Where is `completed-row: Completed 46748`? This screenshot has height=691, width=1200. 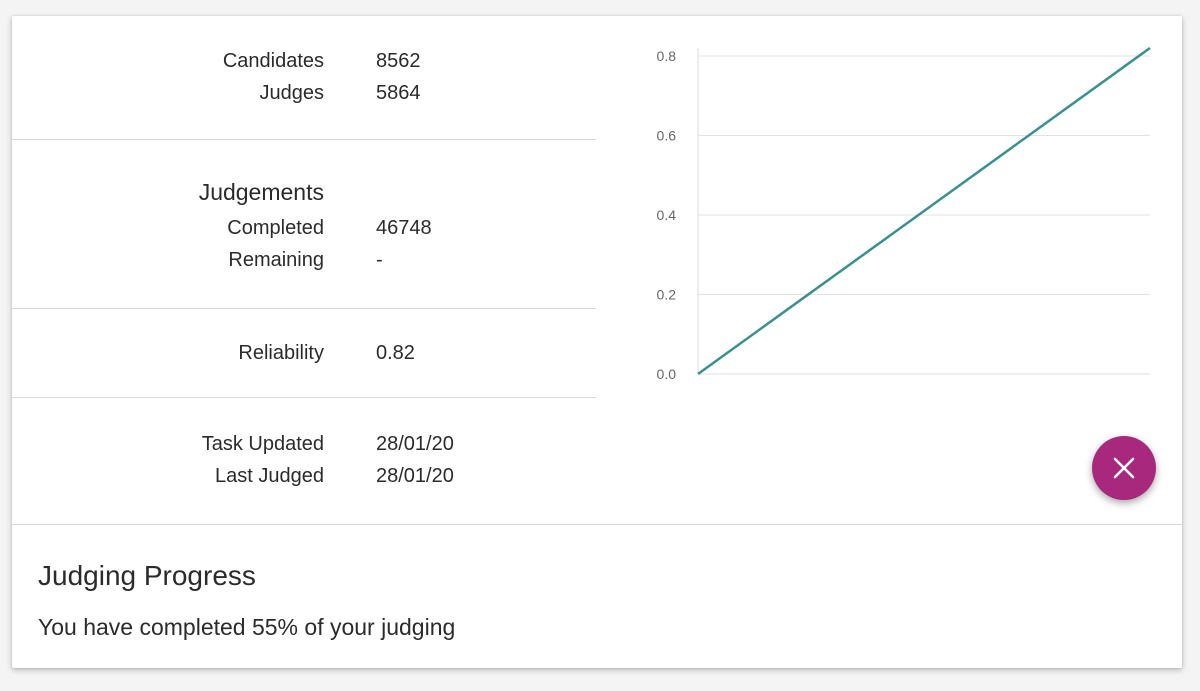 completed-row: Completed 46748 is located at coordinates (304, 229).